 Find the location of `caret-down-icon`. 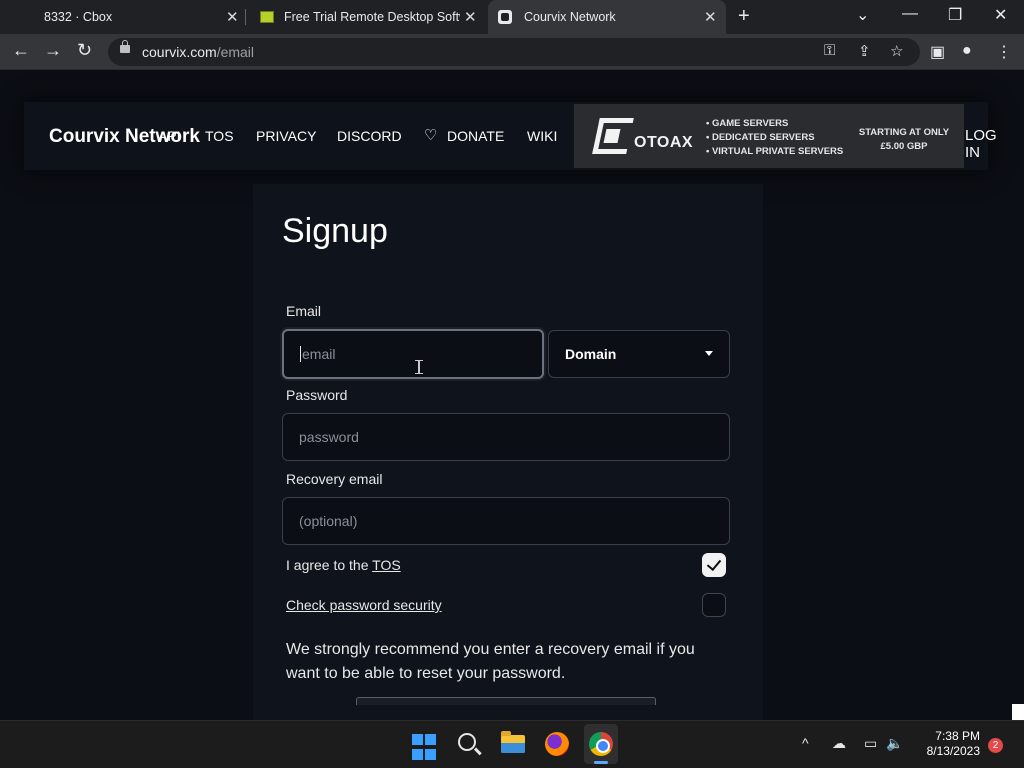

caret-down-icon is located at coordinates (709, 353).